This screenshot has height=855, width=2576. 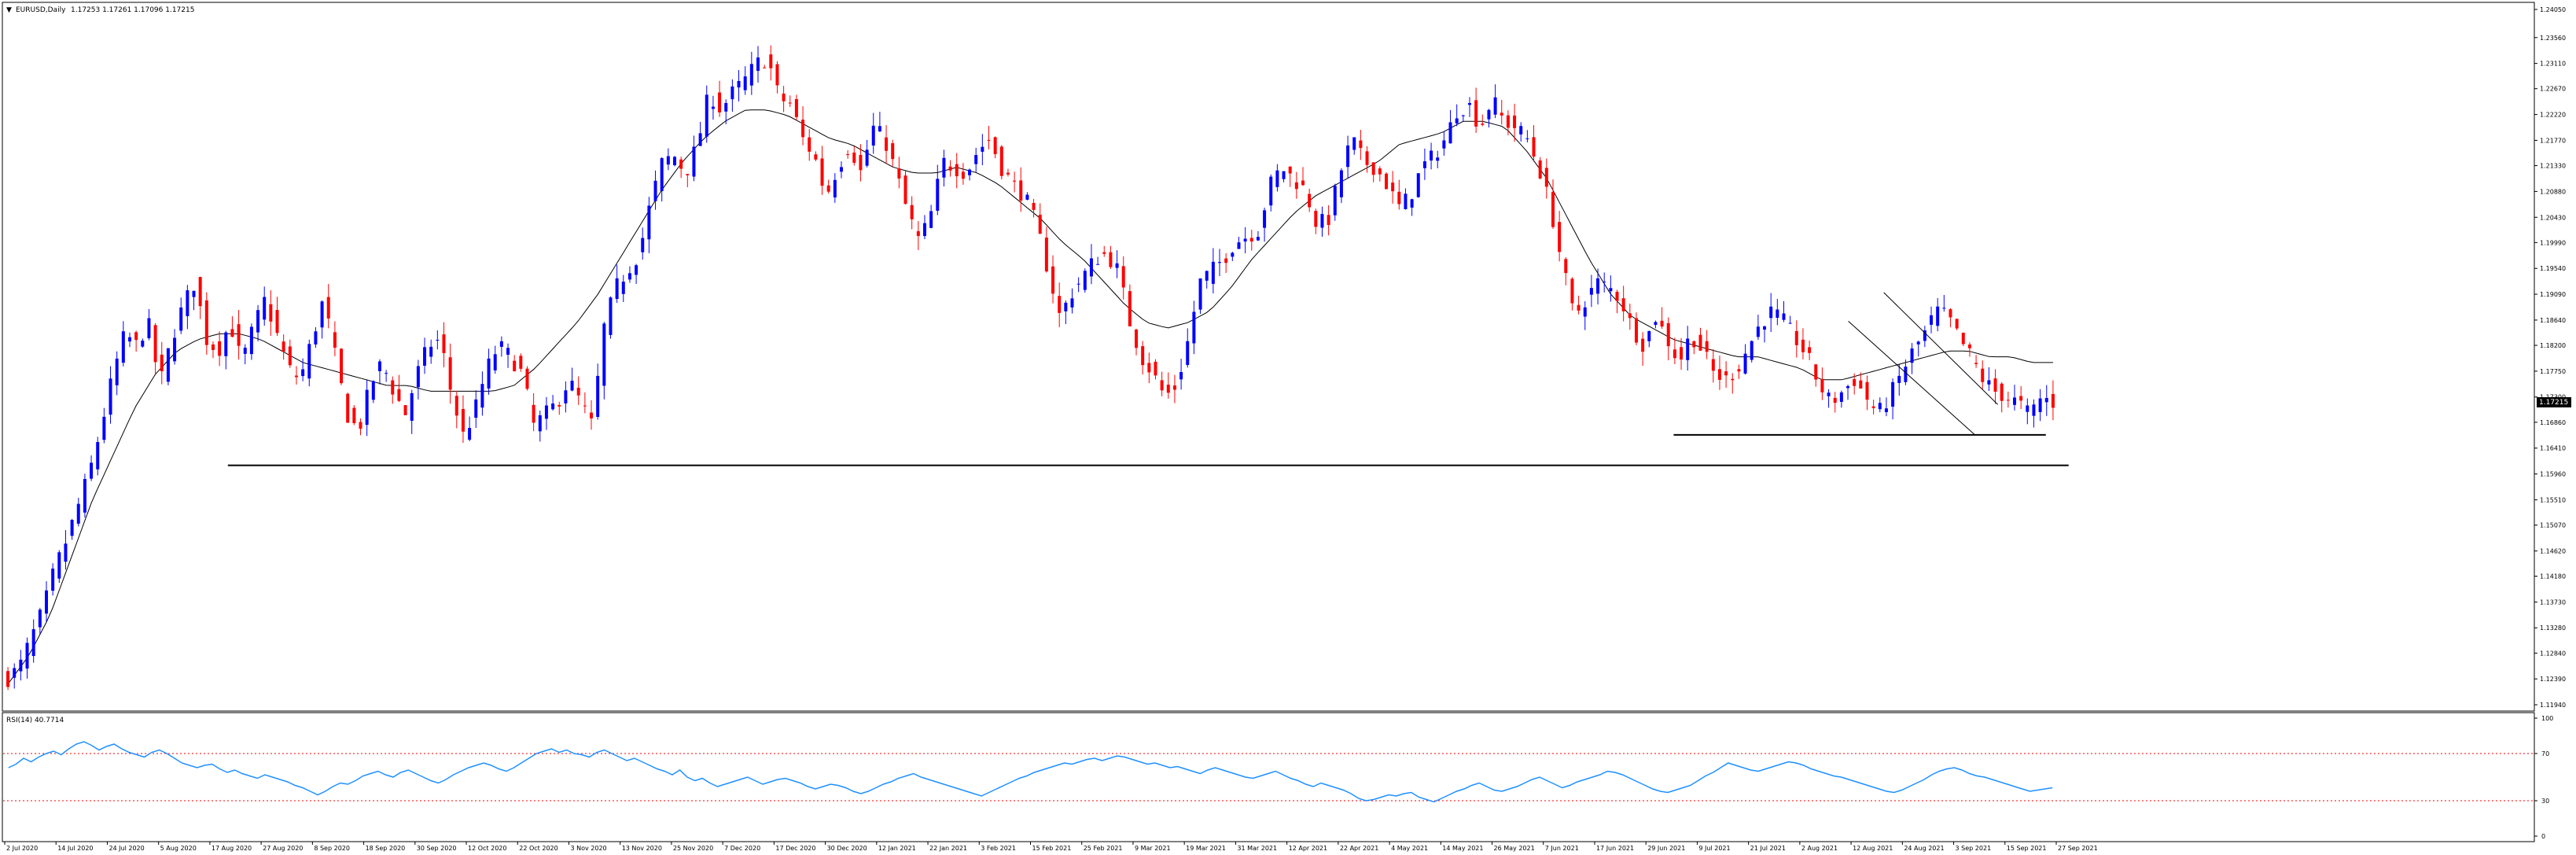 I want to click on price-tick-label: 1.18640, so click(x=2553, y=320).